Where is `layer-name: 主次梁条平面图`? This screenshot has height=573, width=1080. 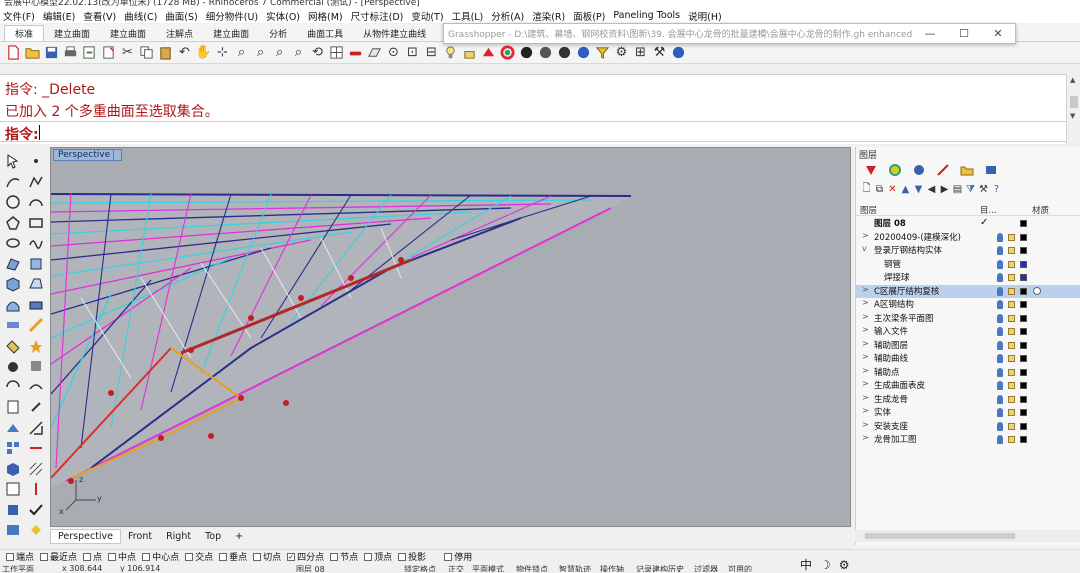 layer-name: 主次梁条平面图 is located at coordinates (904, 318).